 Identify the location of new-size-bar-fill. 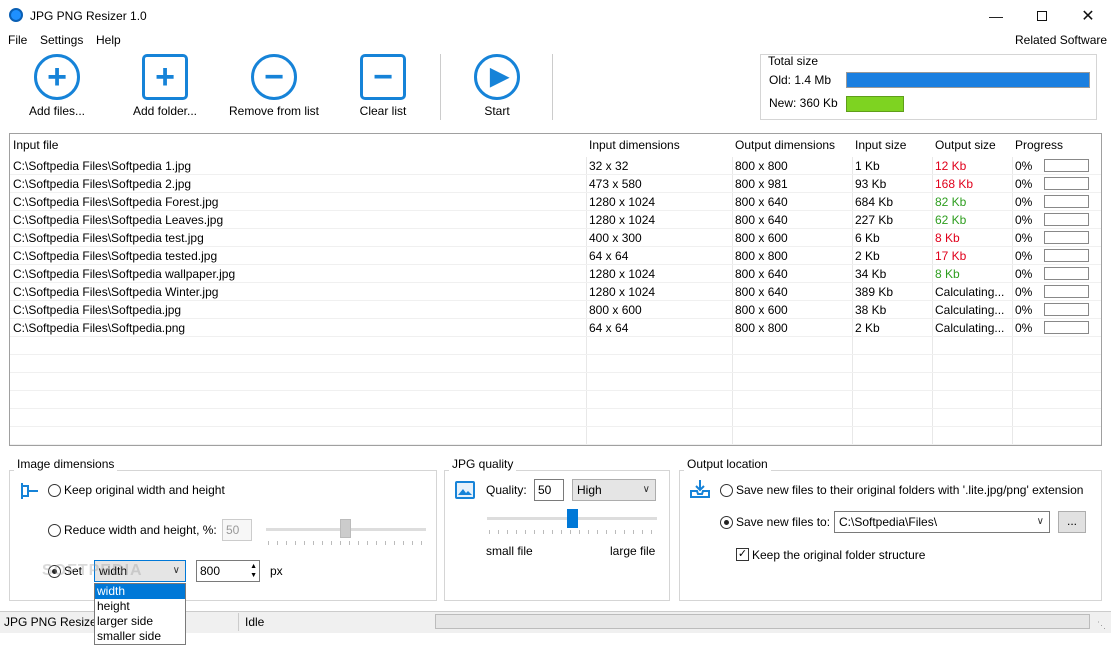
(875, 104).